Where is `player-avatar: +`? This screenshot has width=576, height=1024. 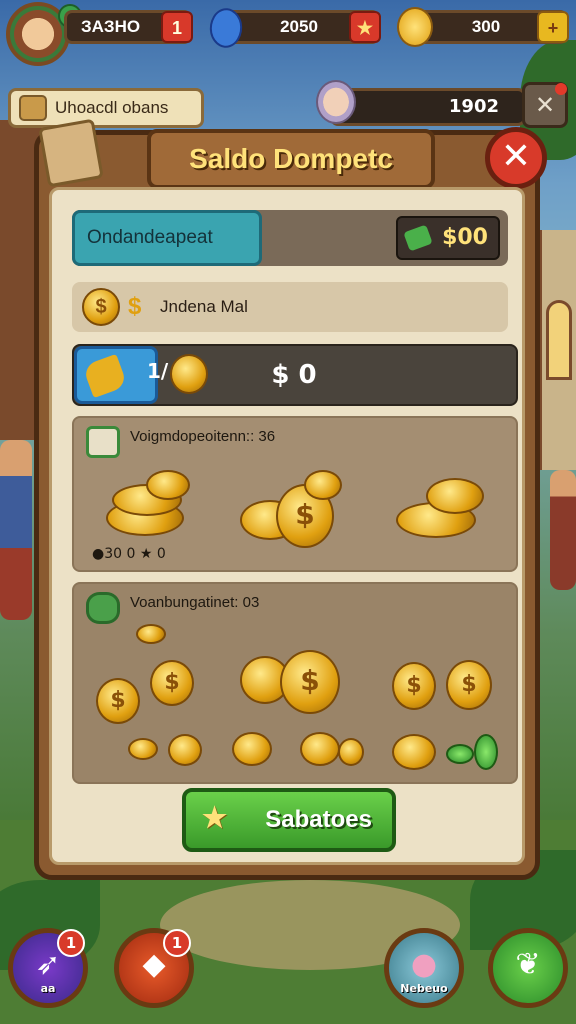 player-avatar: + is located at coordinates (44, 34).